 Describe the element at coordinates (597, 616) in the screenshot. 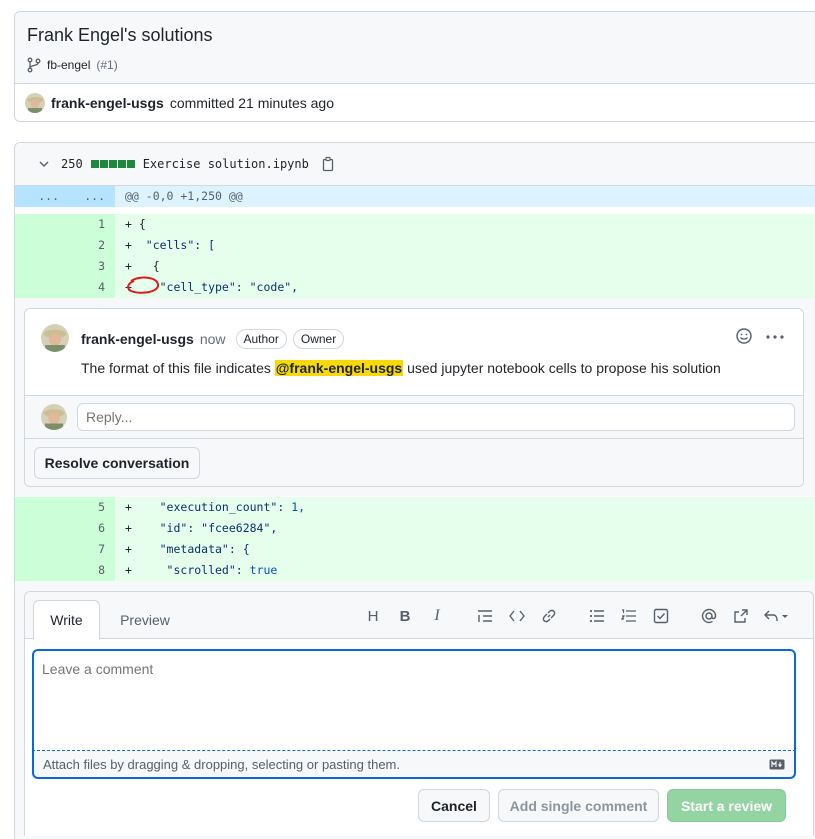

I see `unordered-list-icon` at that location.